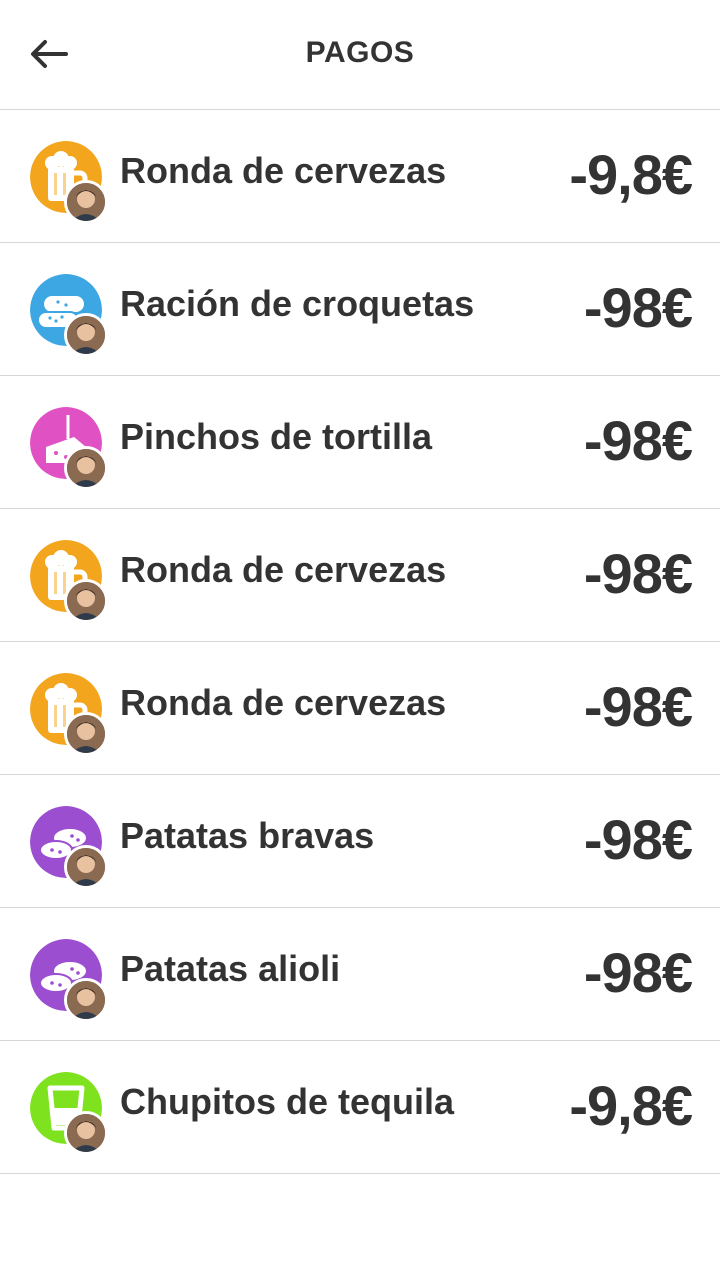 The width and height of the screenshot is (720, 1280). I want to click on payment-label: Chupitos de tequila, so click(287, 1101).